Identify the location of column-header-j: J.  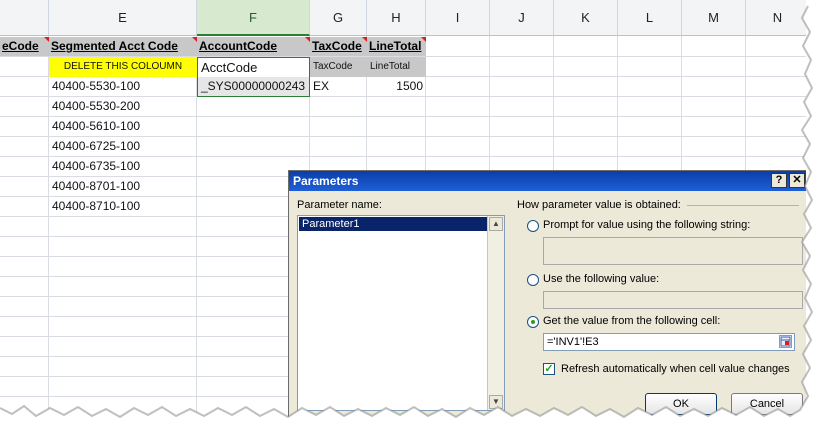
(522, 18).